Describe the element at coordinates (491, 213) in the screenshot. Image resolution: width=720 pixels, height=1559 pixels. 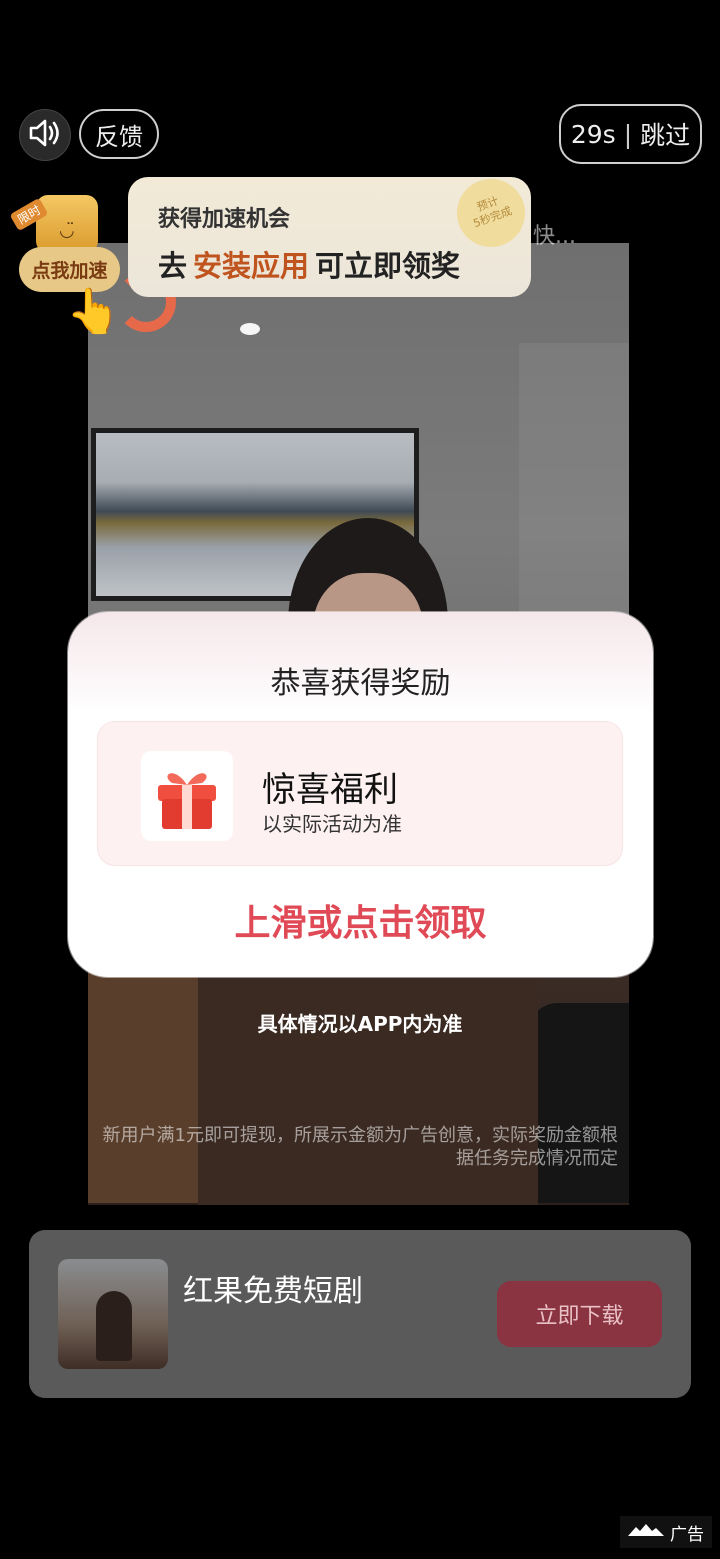
I see `estimate-seal: 预计 5秒完成` at that location.